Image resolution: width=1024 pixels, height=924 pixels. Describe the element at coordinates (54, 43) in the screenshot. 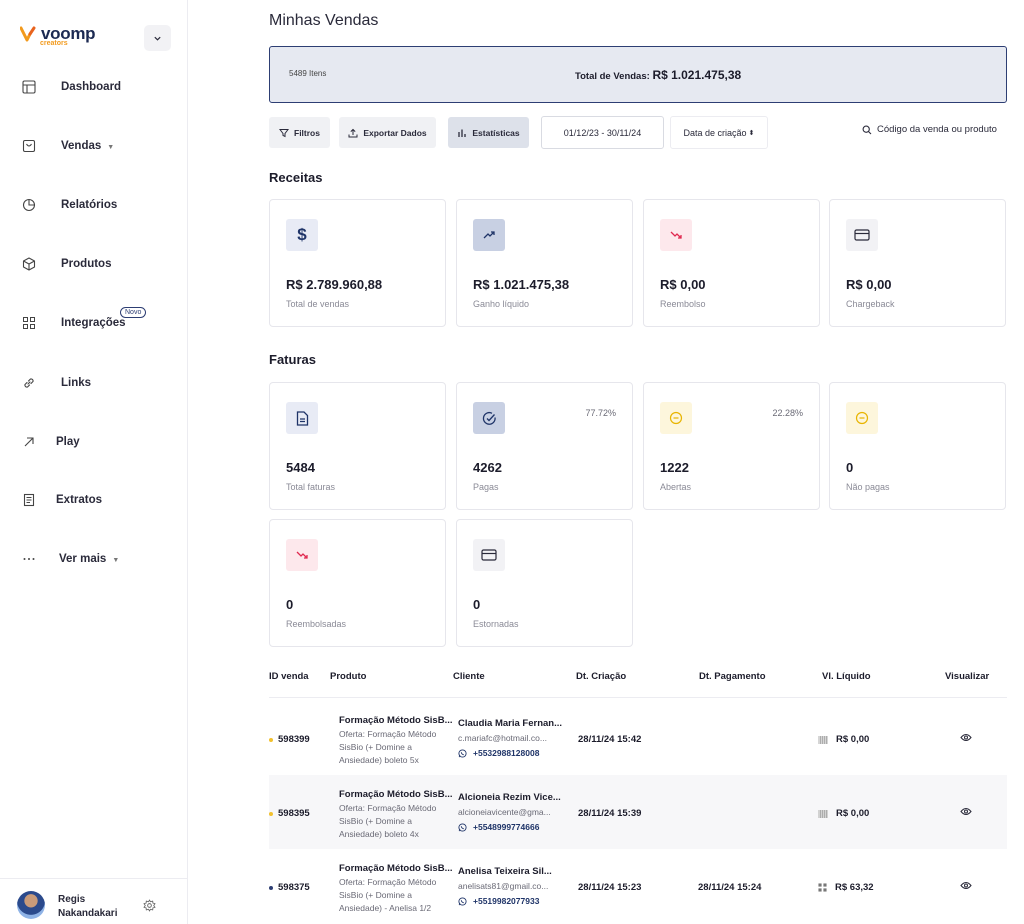

I see `brand-tagline: creators` at that location.